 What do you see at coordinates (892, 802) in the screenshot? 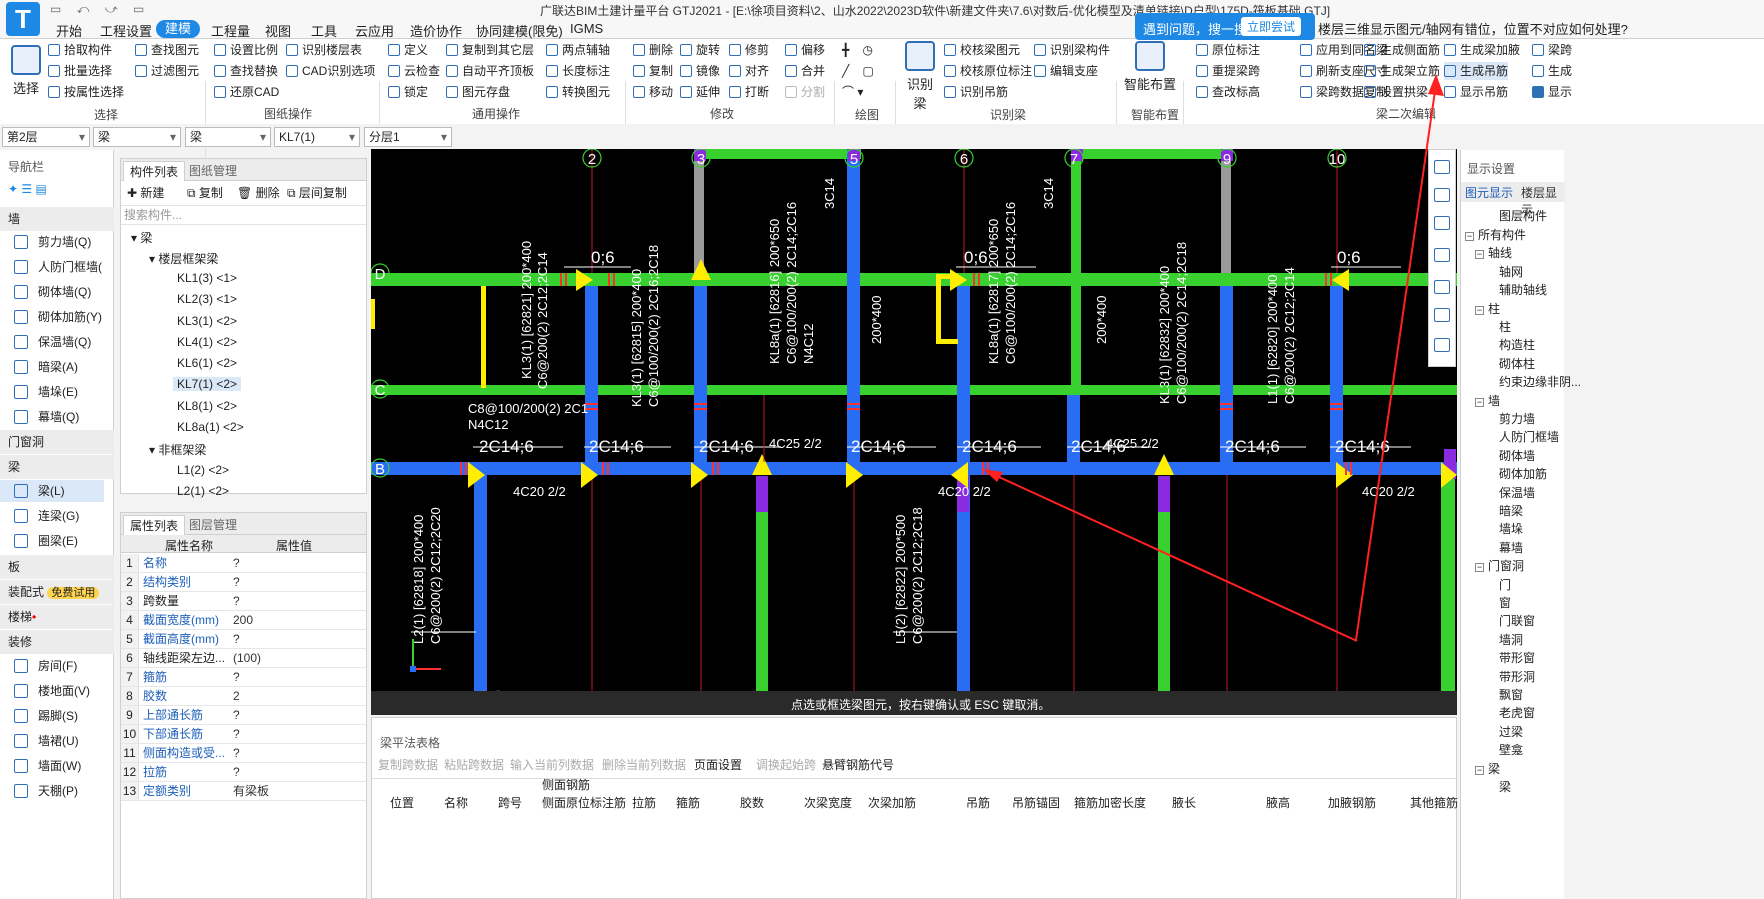
I see `table-column-header: 次梁加筋` at bounding box center [892, 802].